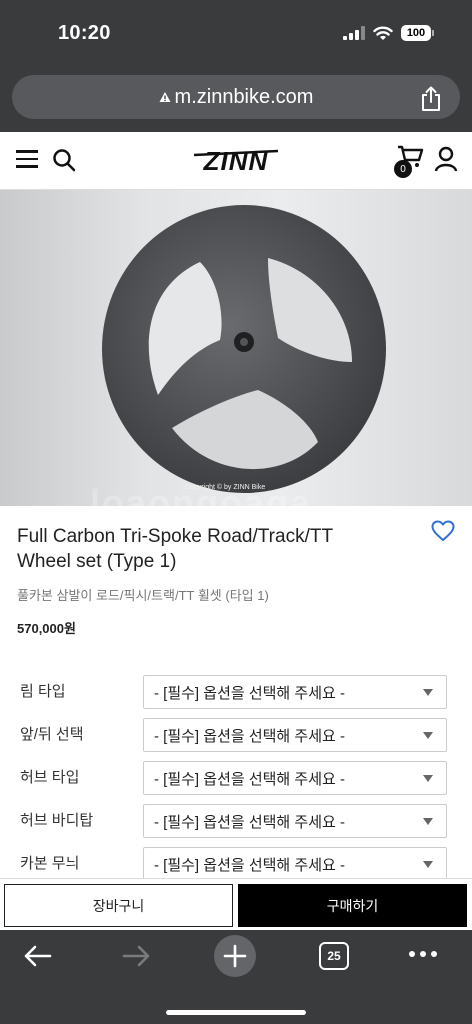 This screenshot has width=472, height=1024. Describe the element at coordinates (84, 33) in the screenshot. I see `status-time: 10:20` at that location.